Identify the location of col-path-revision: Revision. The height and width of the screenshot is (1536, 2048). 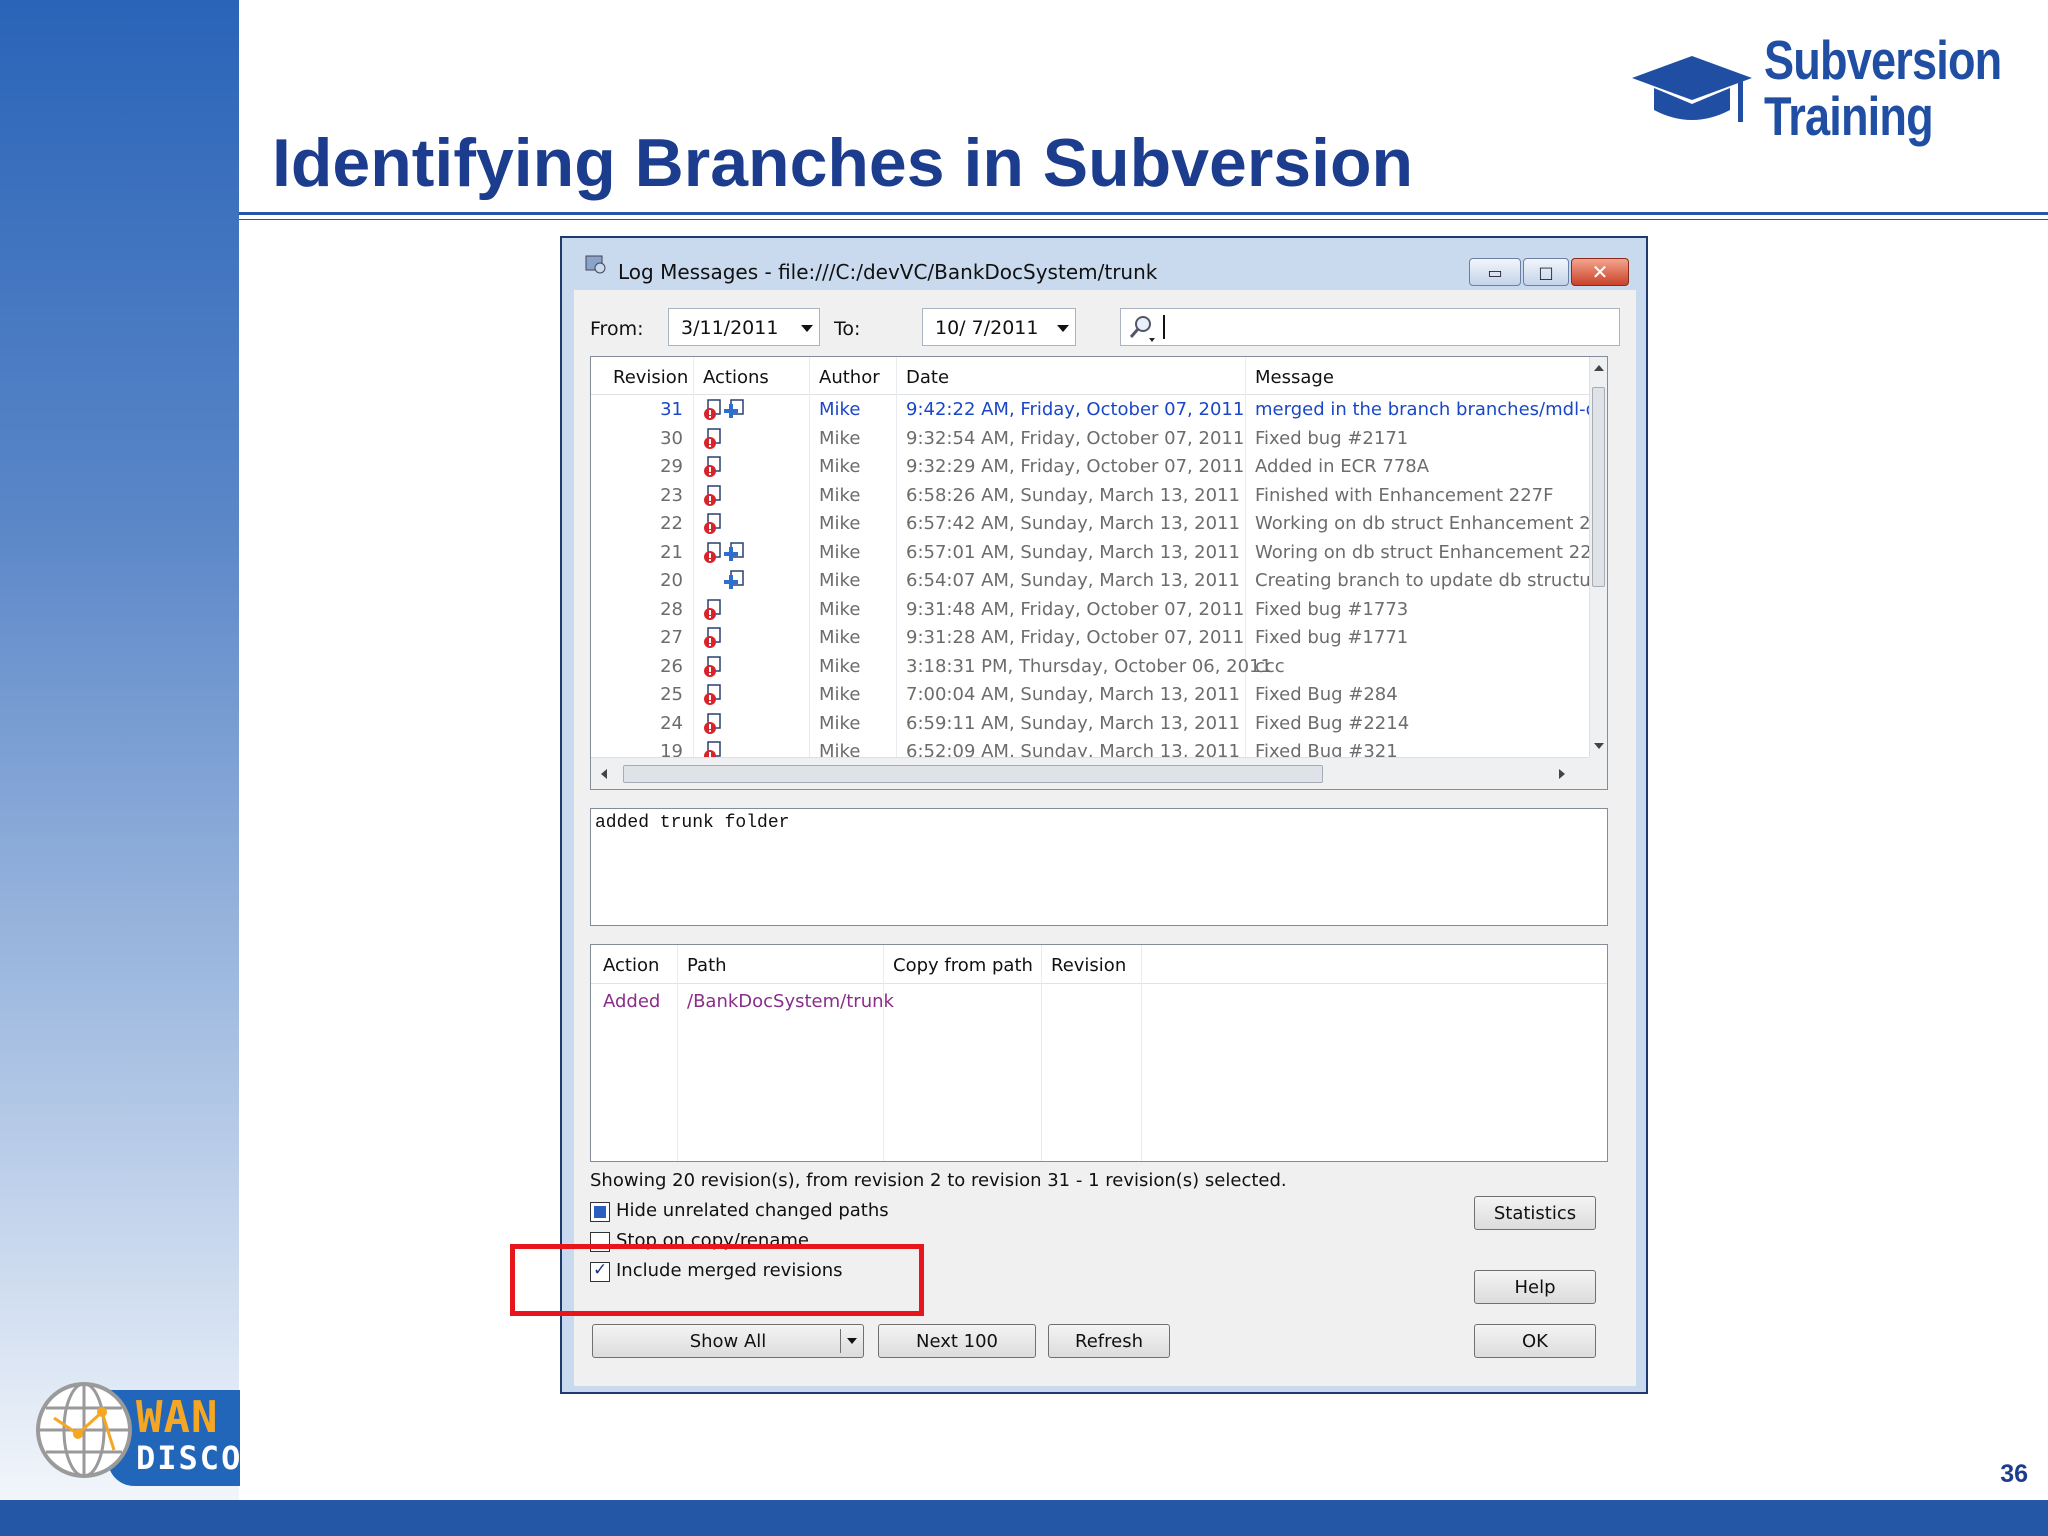
(1088, 965).